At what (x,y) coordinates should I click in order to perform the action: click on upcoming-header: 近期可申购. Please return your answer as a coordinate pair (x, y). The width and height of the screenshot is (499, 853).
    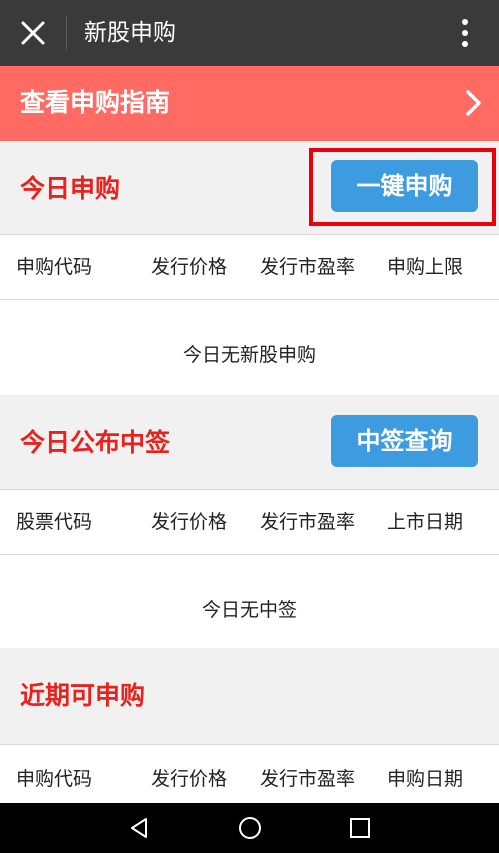
    Looking at the image, I should click on (249, 696).